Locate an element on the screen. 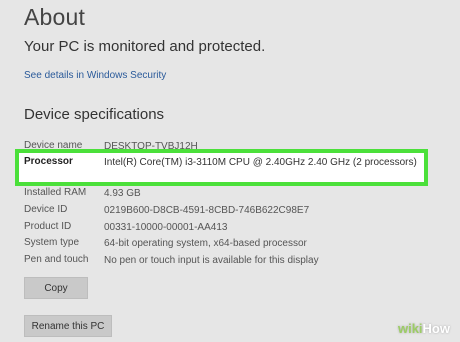 The width and height of the screenshot is (460, 342). spec-label: Device name is located at coordinates (53, 145).